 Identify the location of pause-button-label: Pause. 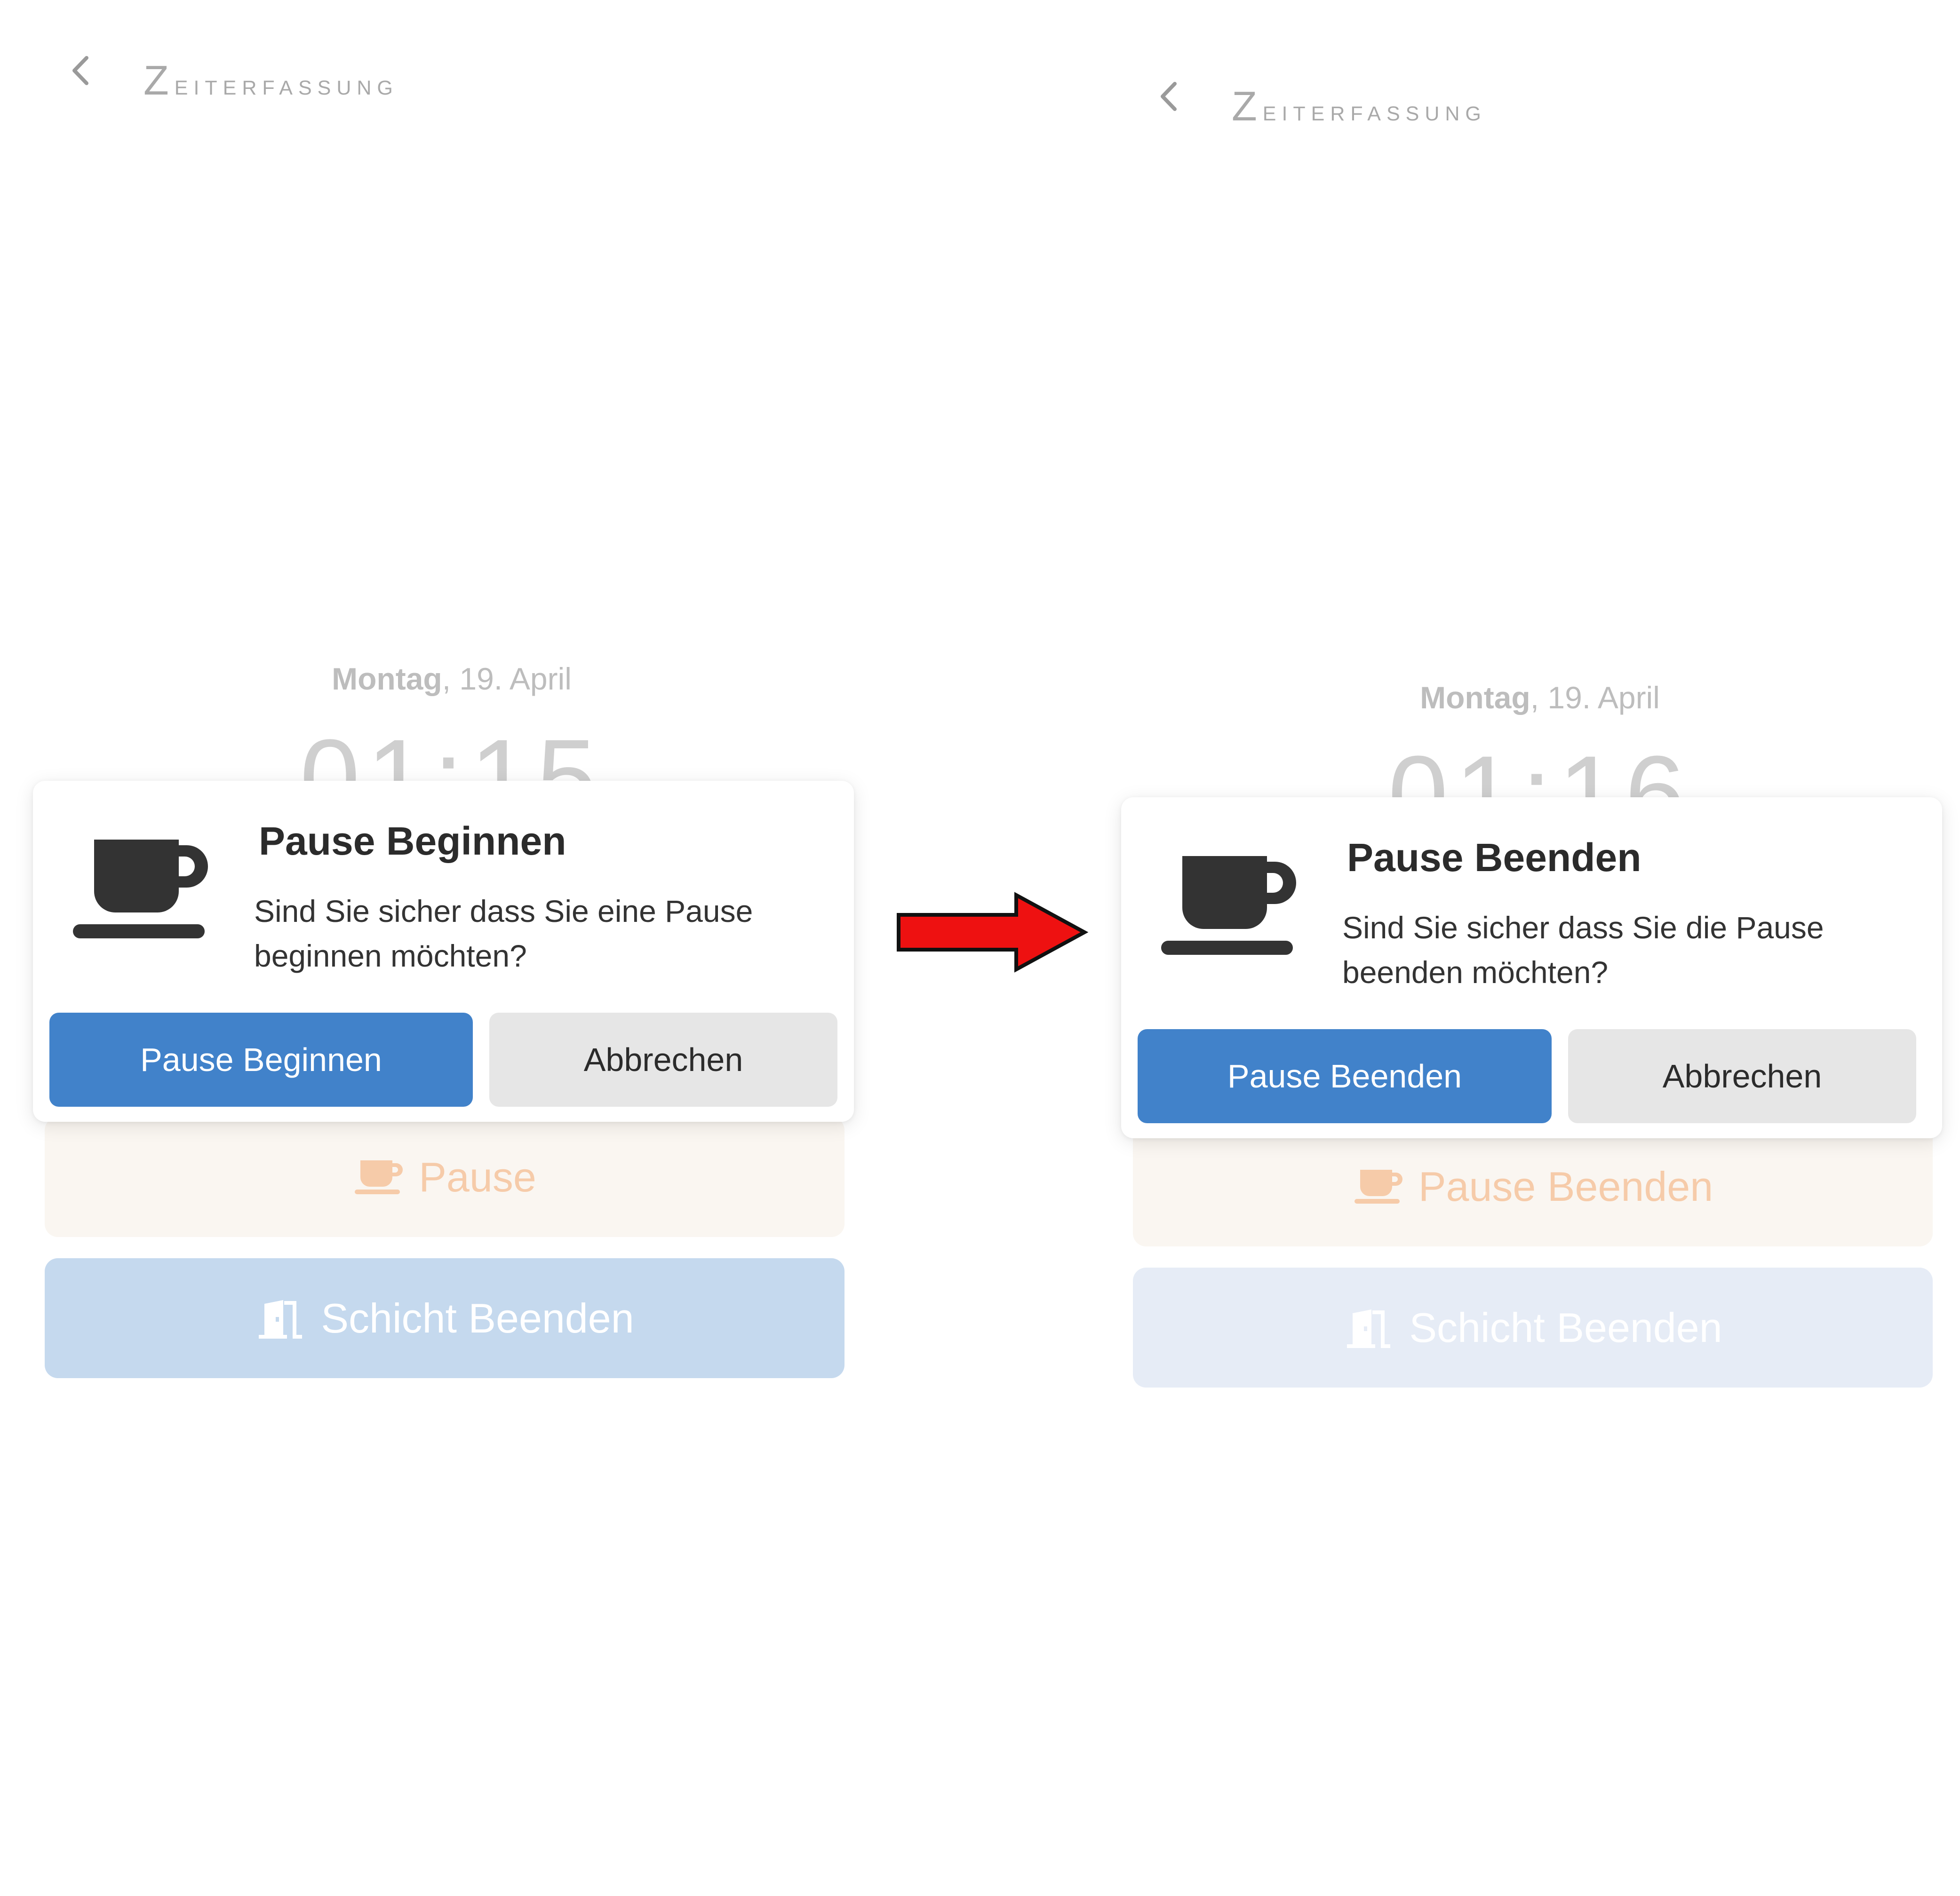
(477, 1177).